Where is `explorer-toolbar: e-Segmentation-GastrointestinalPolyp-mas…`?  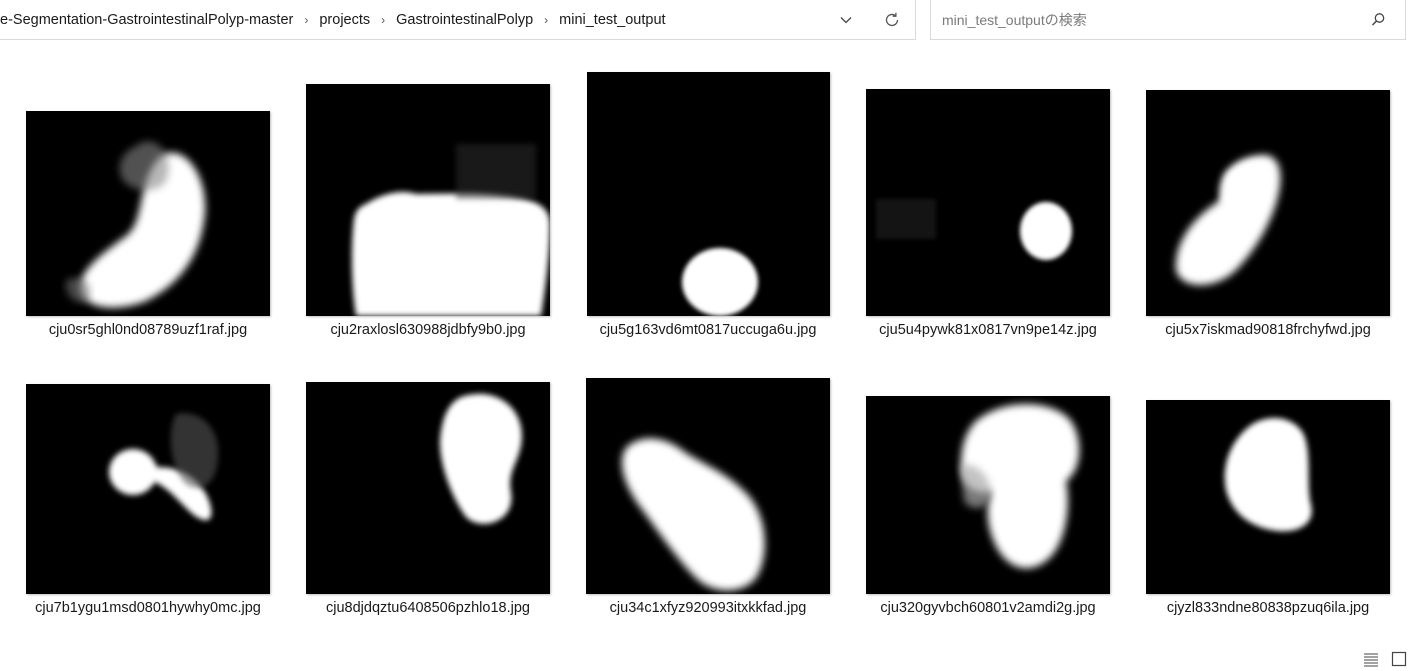
explorer-toolbar: e-Segmentation-GastrointestinalPolyp-mas… is located at coordinates (706, 21).